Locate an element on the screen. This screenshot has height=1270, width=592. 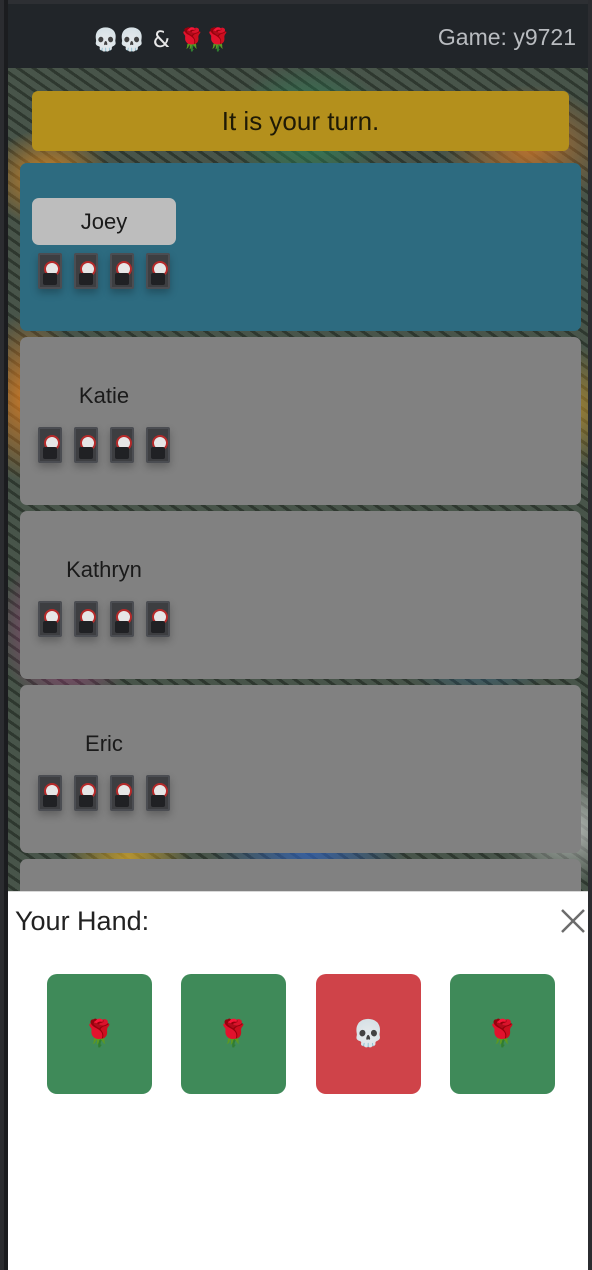
skull-icon: 💀 is located at coordinates (368, 1034).